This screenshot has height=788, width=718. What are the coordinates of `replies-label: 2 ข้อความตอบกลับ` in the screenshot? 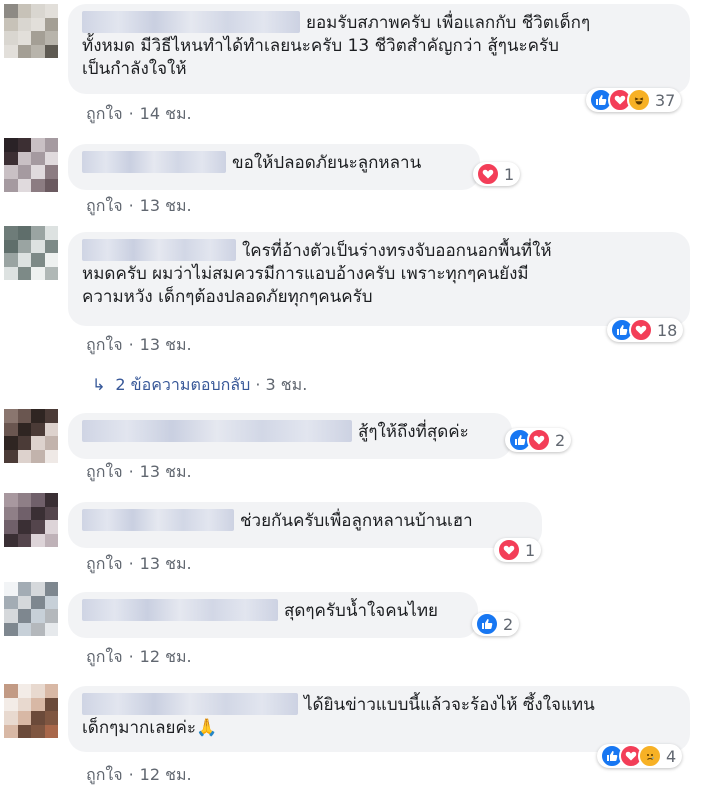 It's located at (182, 384).